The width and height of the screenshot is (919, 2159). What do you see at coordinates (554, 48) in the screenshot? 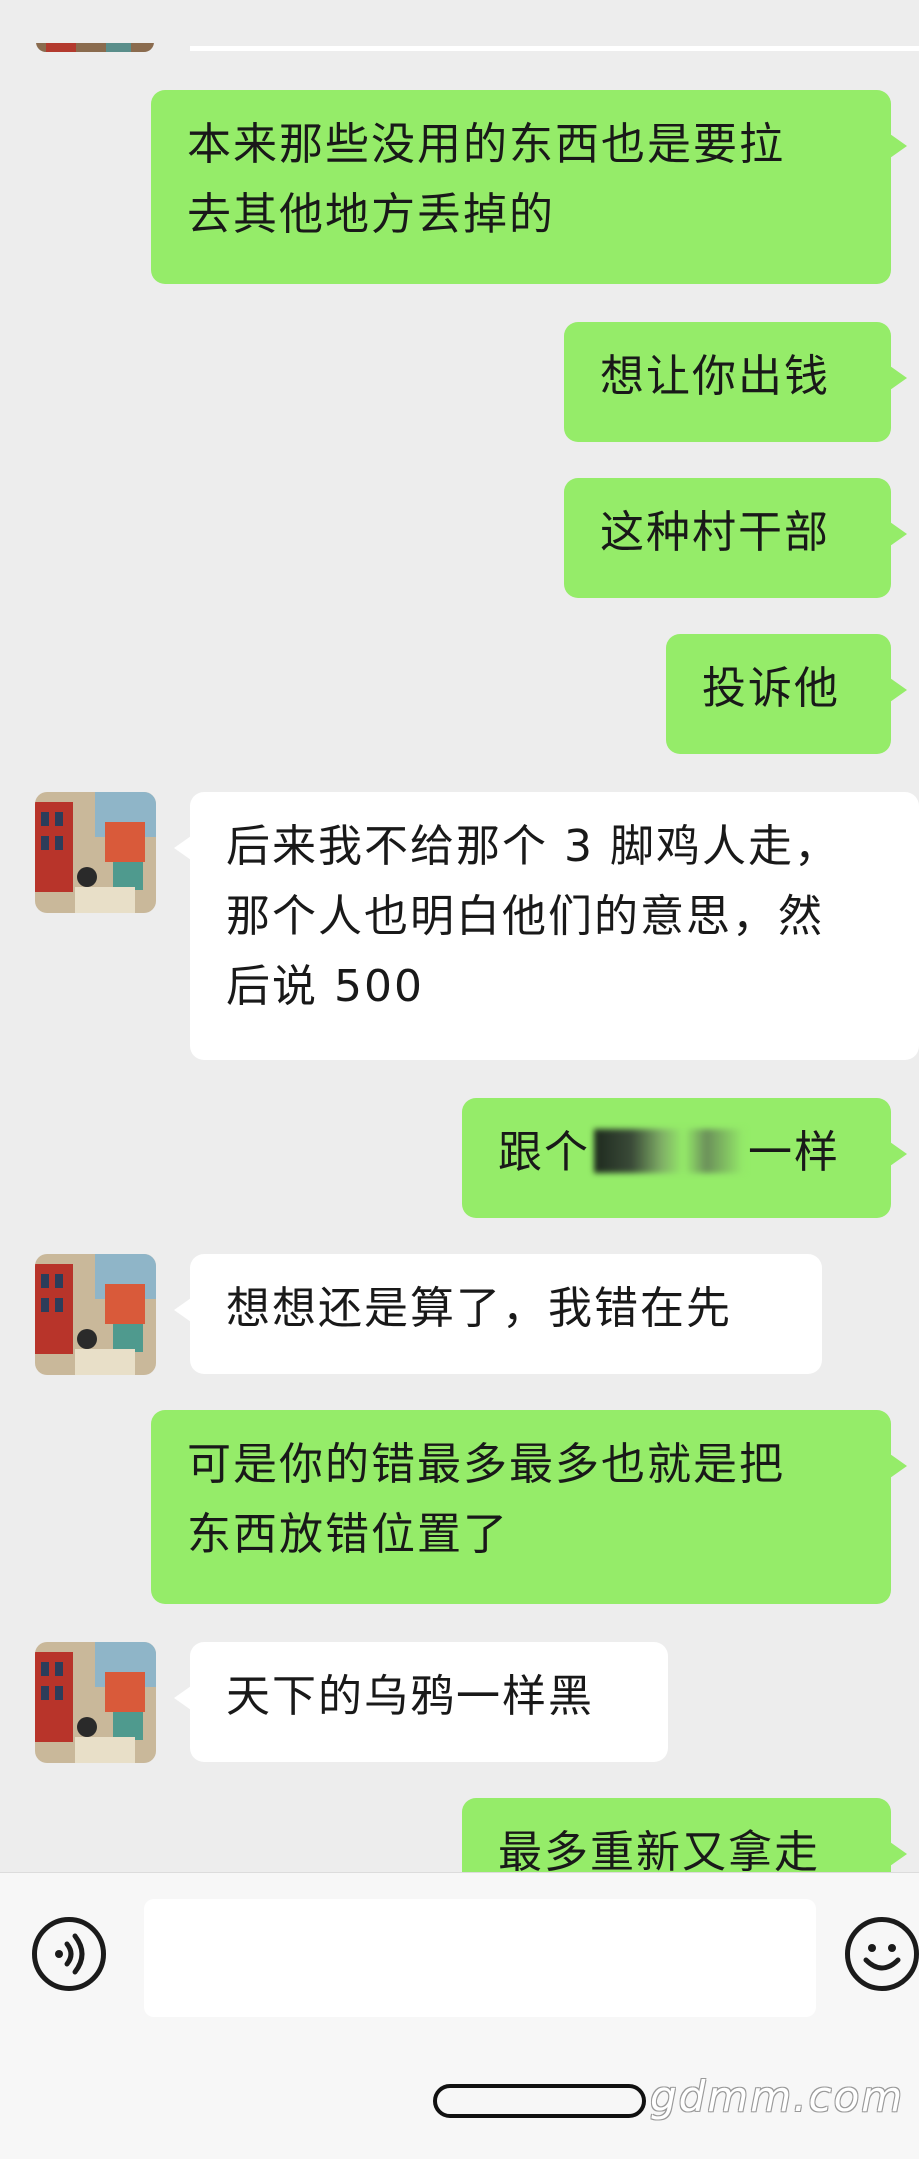
I see `previous-bubble-edge` at bounding box center [554, 48].